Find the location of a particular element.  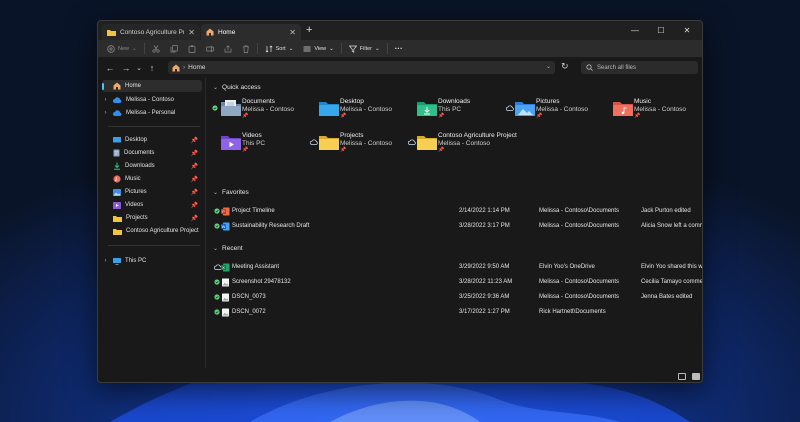

svg-text: P is located at coordinates (223, 211).